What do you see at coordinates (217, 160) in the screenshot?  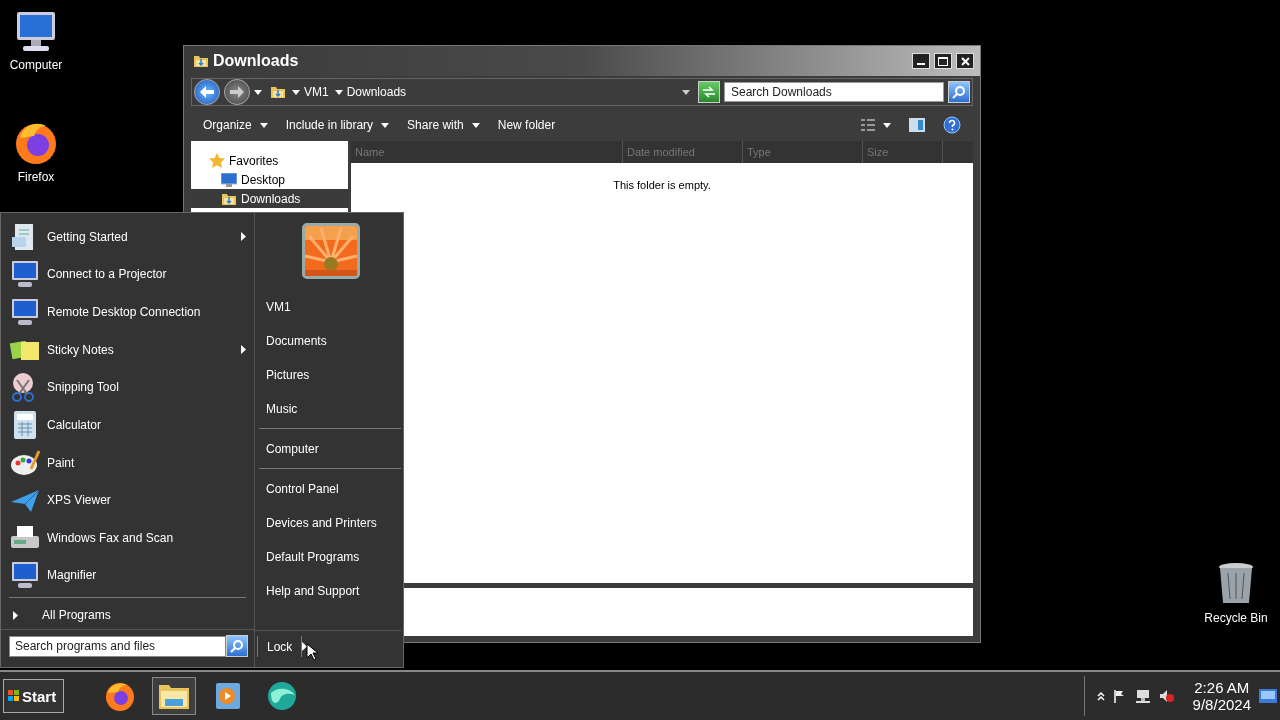 I see `star-icon` at bounding box center [217, 160].